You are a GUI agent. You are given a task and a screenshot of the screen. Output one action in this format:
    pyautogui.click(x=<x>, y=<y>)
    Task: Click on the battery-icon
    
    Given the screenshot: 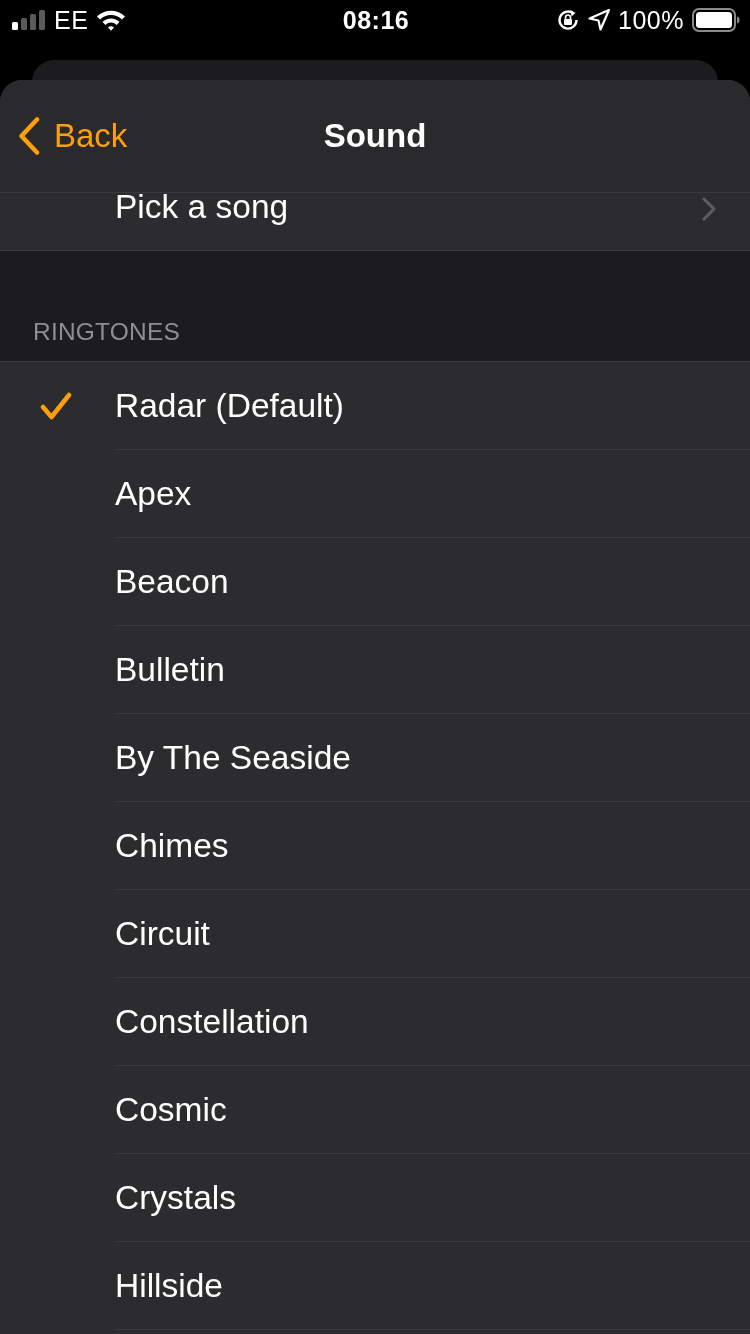 What is the action you would take?
    pyautogui.click(x=716, y=20)
    